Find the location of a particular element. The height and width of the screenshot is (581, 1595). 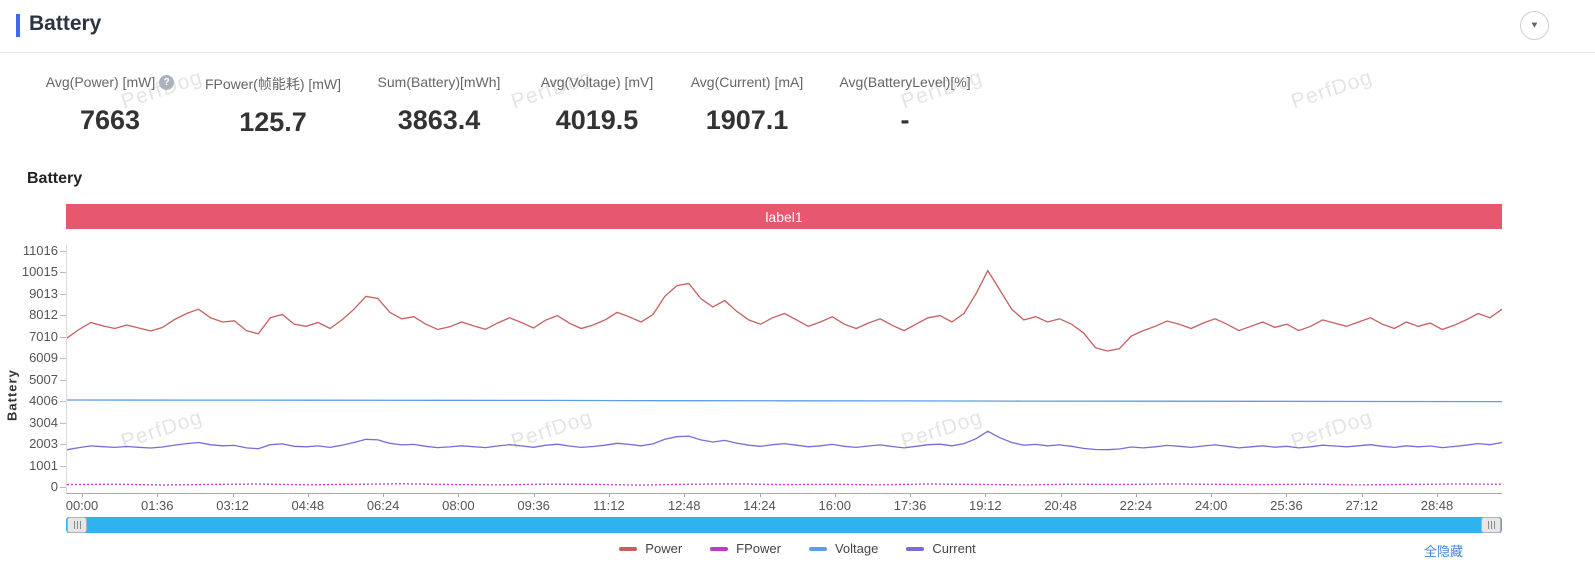

y-tick-label: 1001 is located at coordinates (43, 465).